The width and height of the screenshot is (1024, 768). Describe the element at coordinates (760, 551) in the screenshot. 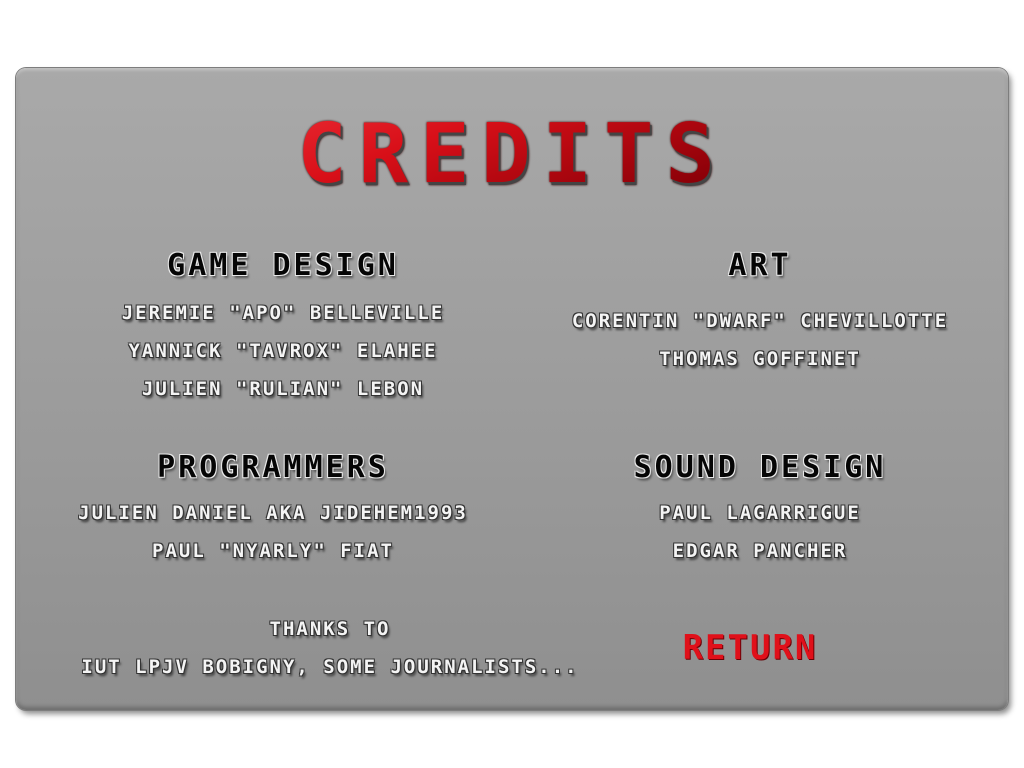

I see `credit-line: EDGAR PANCHER` at that location.